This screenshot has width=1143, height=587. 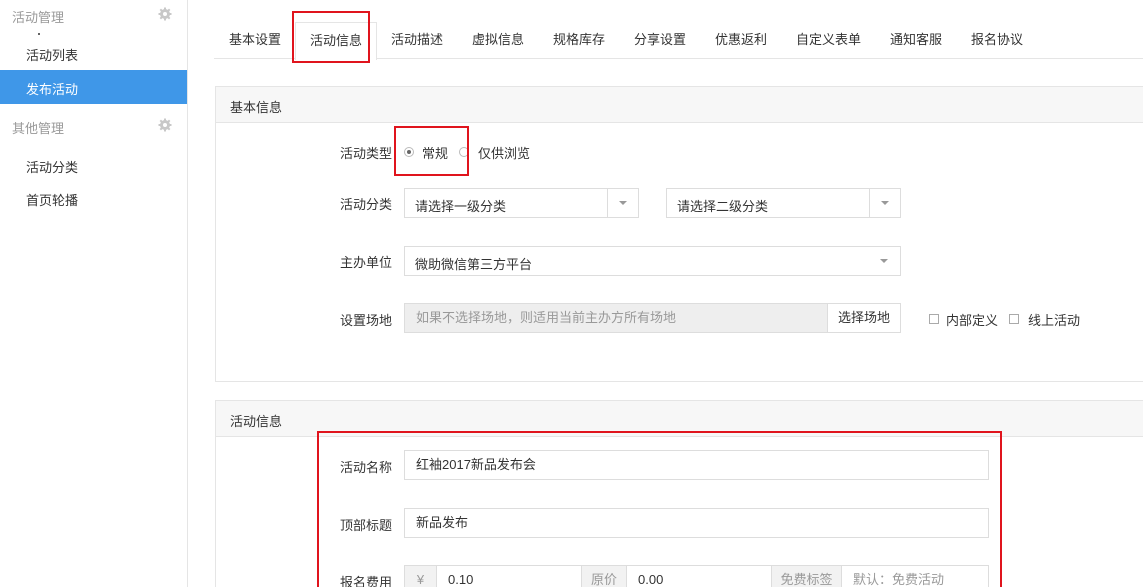 What do you see at coordinates (864, 318) in the screenshot?
I see `select-venue-button: 选择场地` at bounding box center [864, 318].